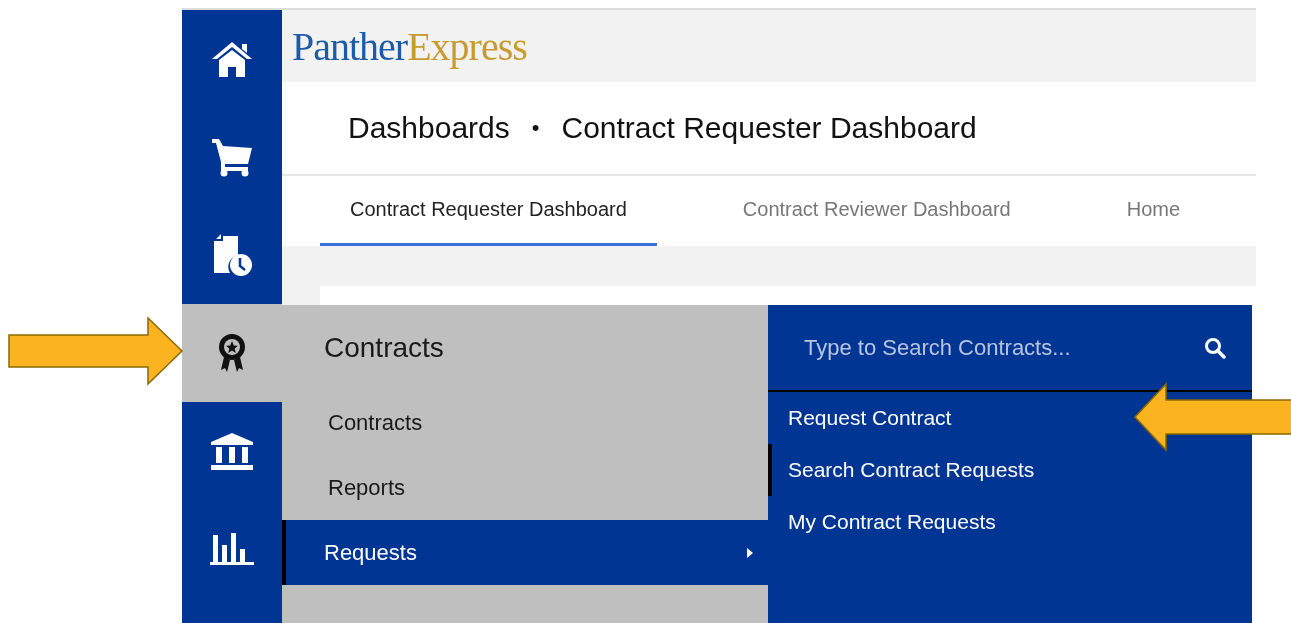 The image size is (1291, 623). Describe the element at coordinates (409, 46) in the screenshot. I see `logo: PantherExpress` at that location.